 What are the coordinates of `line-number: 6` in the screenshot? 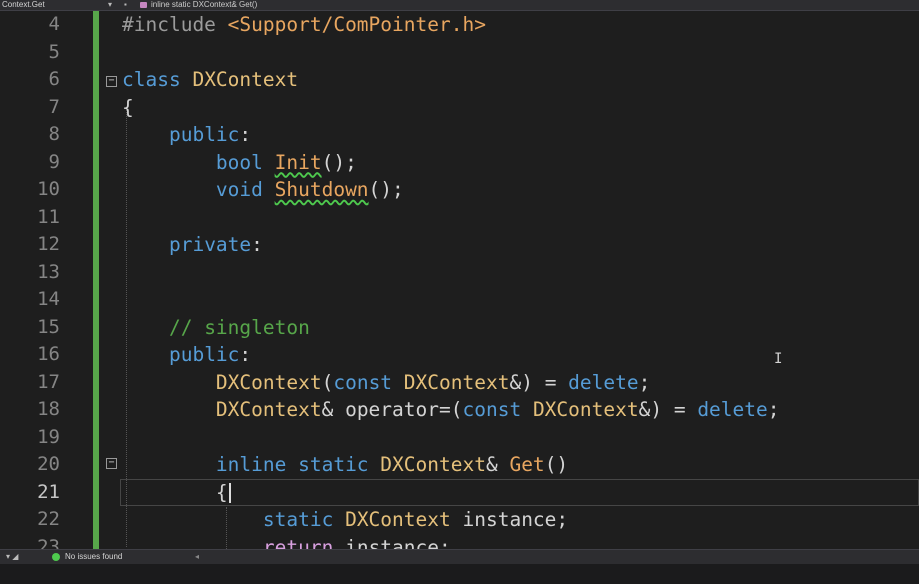 It's located at (54, 79).